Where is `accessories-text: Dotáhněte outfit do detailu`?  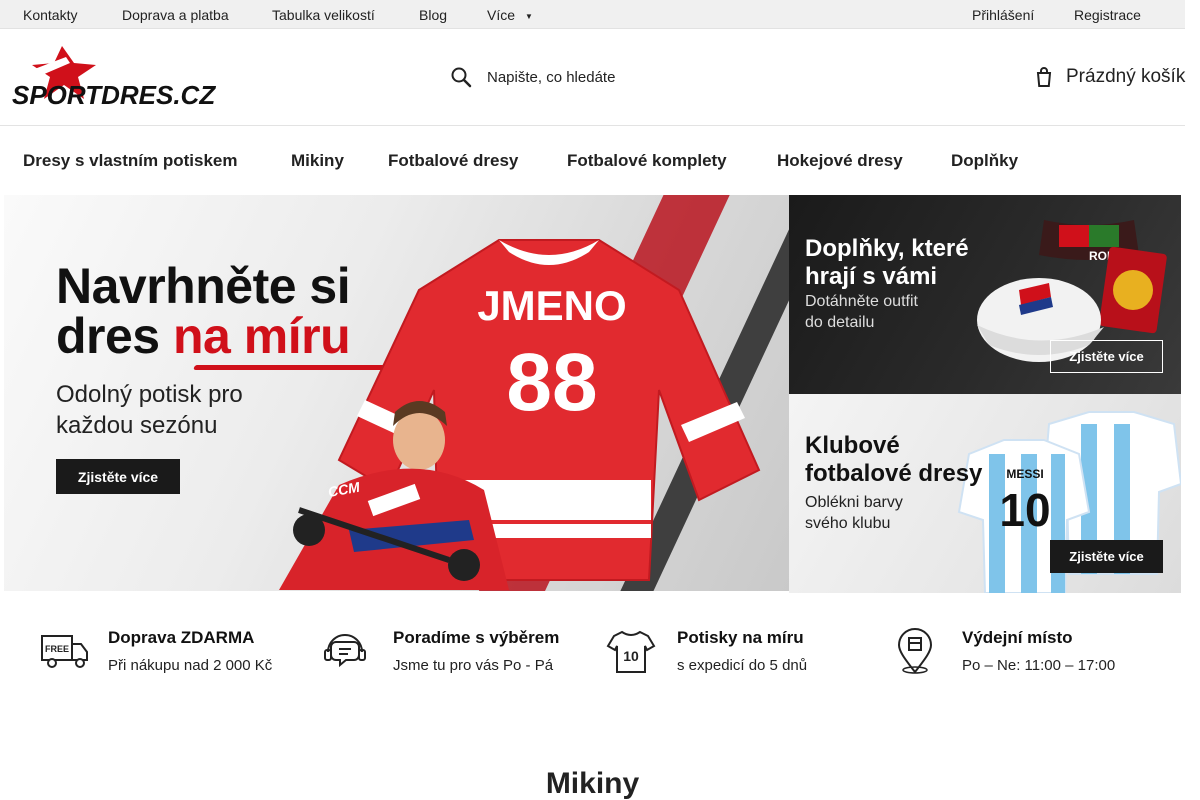
accessories-text: Dotáhněte outfit do detailu is located at coordinates (861, 312).